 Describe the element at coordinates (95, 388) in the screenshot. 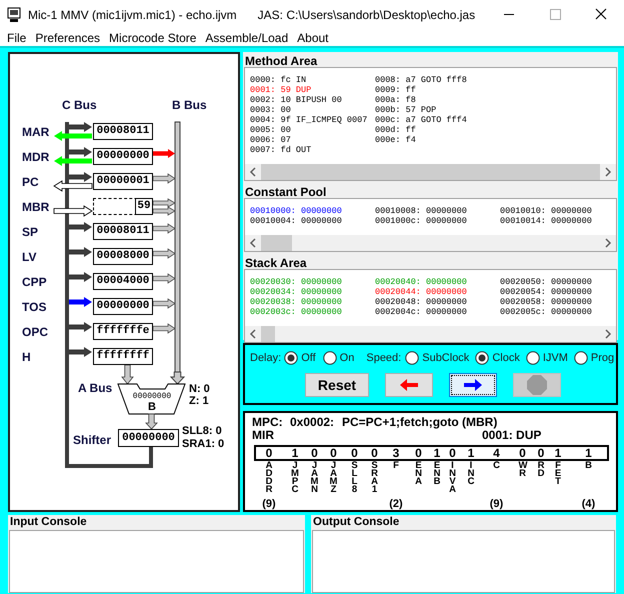

I see `a-bus-label: A Bus` at that location.